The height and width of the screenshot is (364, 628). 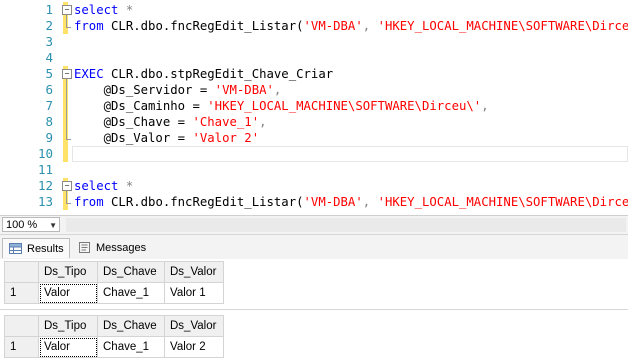 I want to click on grid-separator, so click(x=314, y=309).